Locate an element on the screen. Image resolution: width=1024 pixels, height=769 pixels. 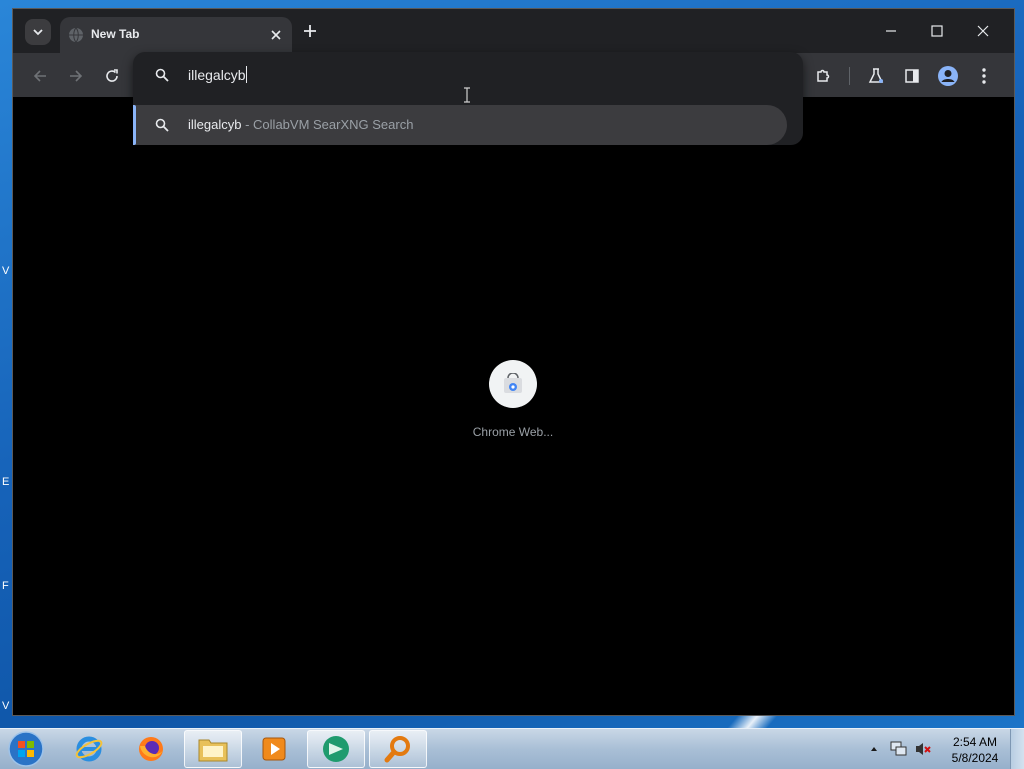
avatar-icon is located at coordinates (948, 76).